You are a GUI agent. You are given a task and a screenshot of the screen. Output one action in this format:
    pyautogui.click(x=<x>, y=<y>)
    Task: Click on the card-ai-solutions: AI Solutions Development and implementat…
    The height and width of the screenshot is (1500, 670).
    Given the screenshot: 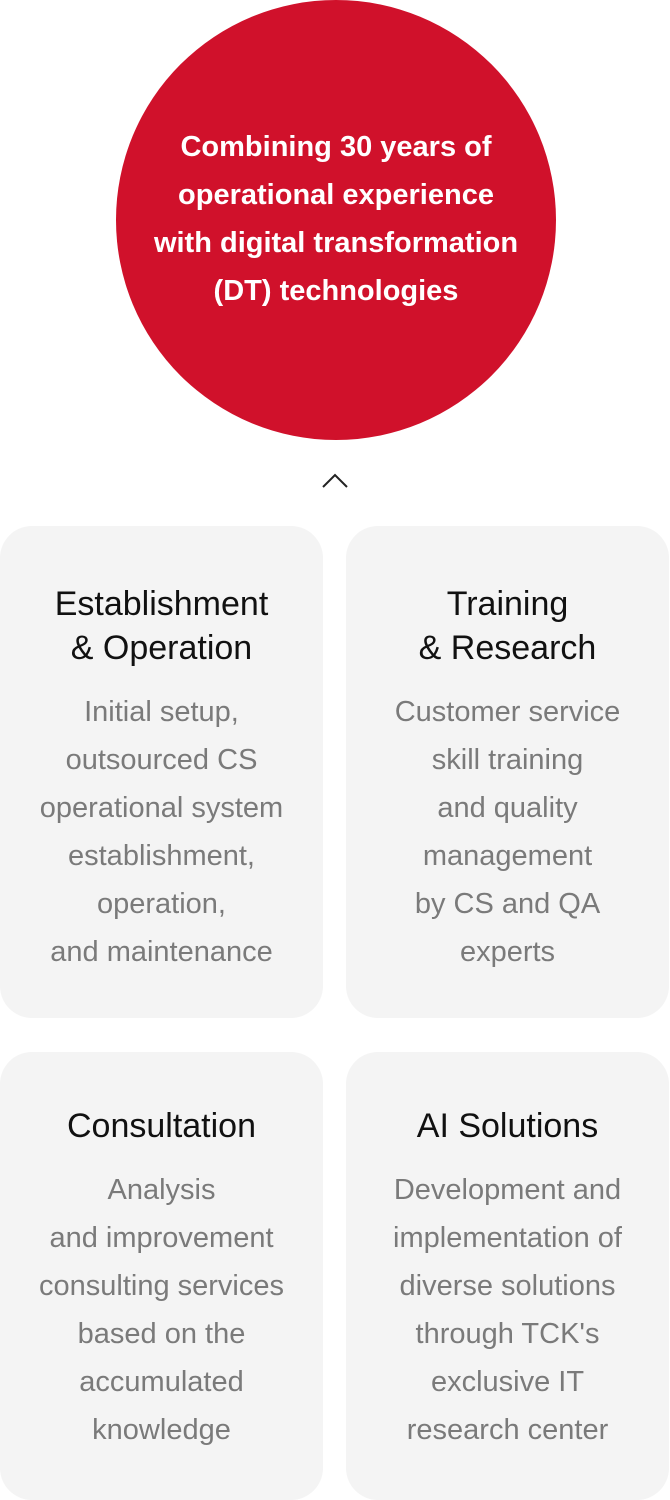 What is the action you would take?
    pyautogui.click(x=507, y=1276)
    